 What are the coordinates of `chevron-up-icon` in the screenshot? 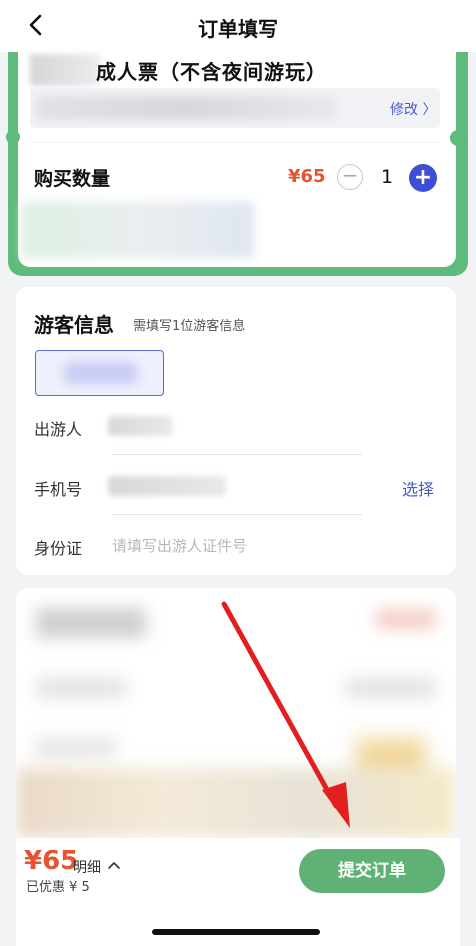 It's located at (114, 865).